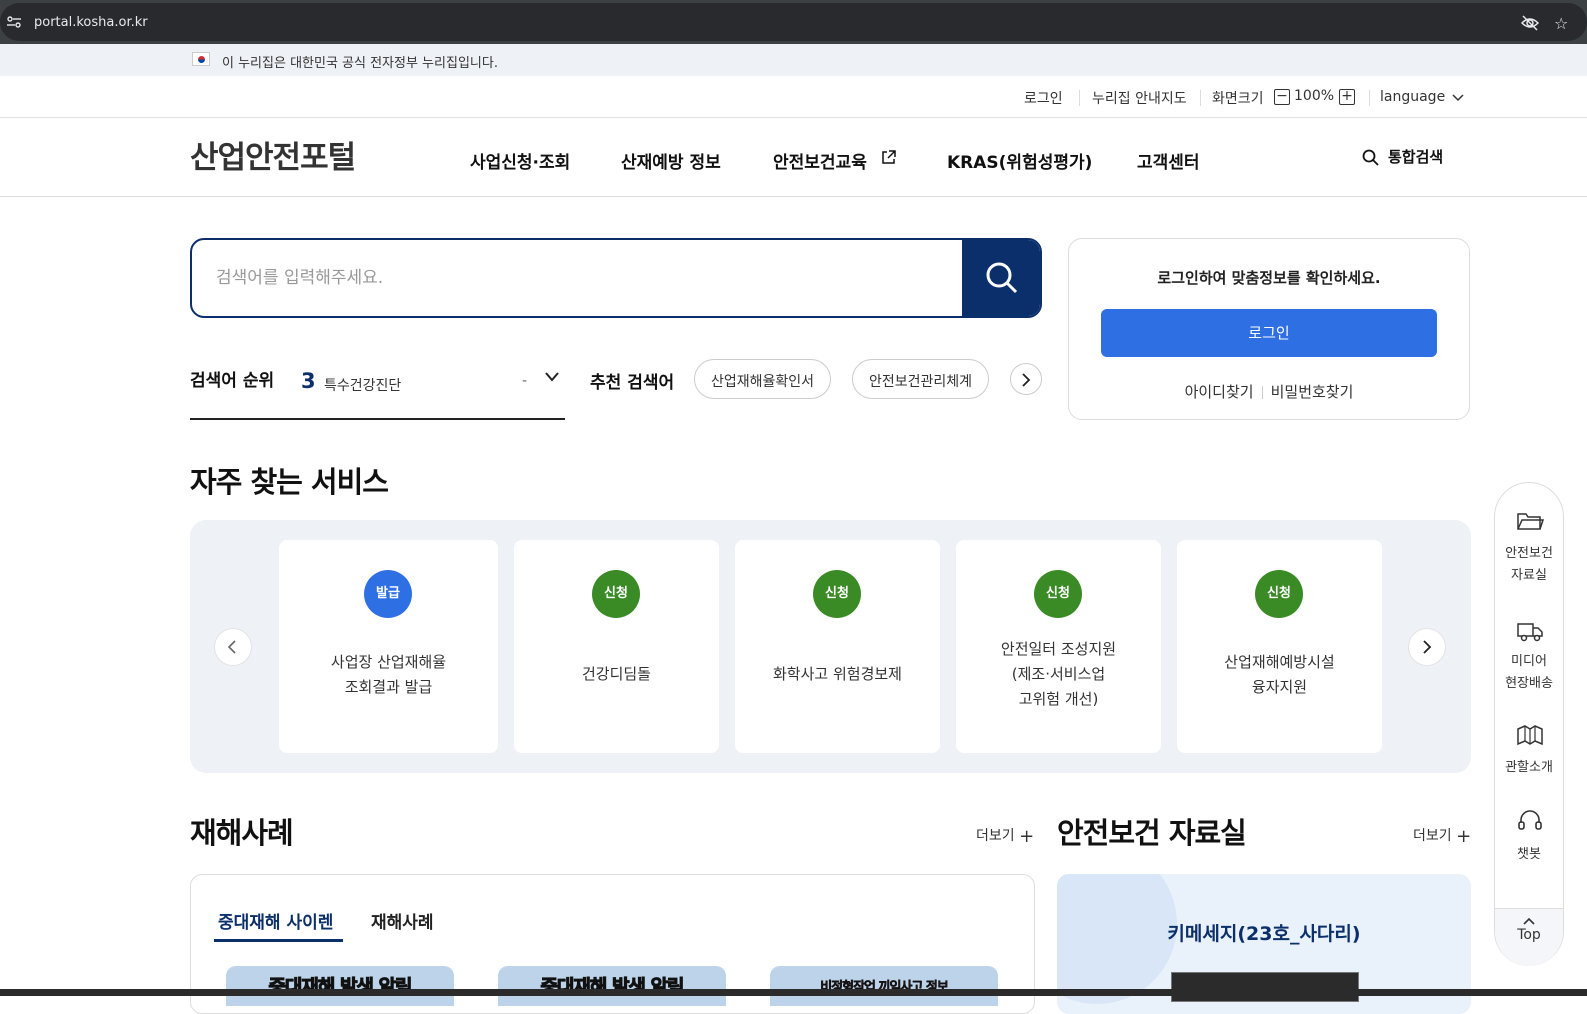 The width and height of the screenshot is (1587, 1014). Describe the element at coordinates (1561, 23) in the screenshot. I see `bookmark-star-icon: ☆` at that location.